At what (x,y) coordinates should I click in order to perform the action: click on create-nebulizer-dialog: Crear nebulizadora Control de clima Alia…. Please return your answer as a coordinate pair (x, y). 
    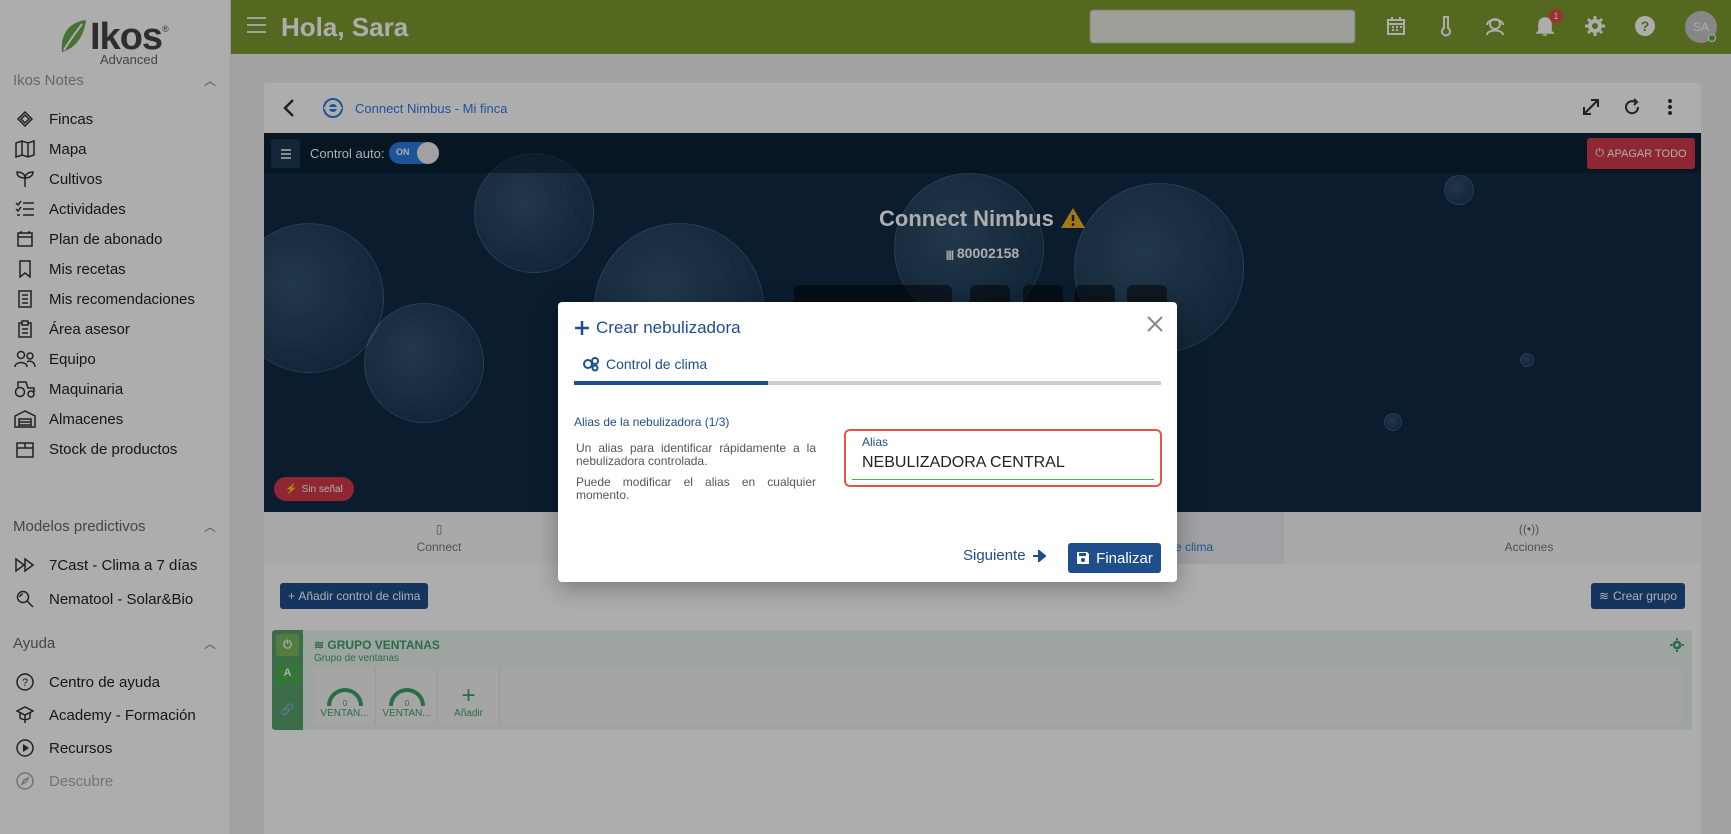
    Looking at the image, I should click on (867, 442).